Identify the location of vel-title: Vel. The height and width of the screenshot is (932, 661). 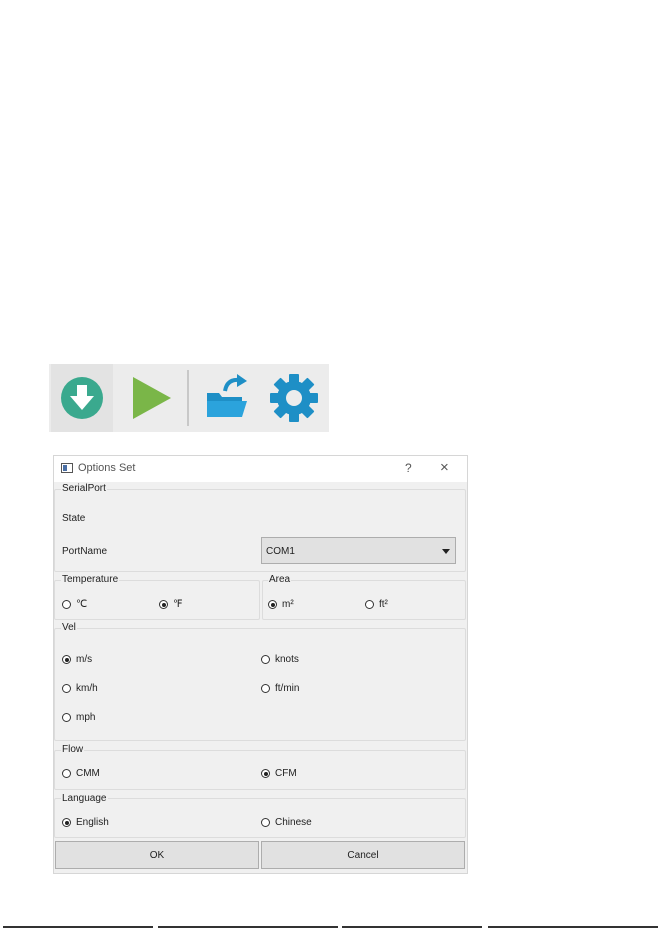
(69, 627).